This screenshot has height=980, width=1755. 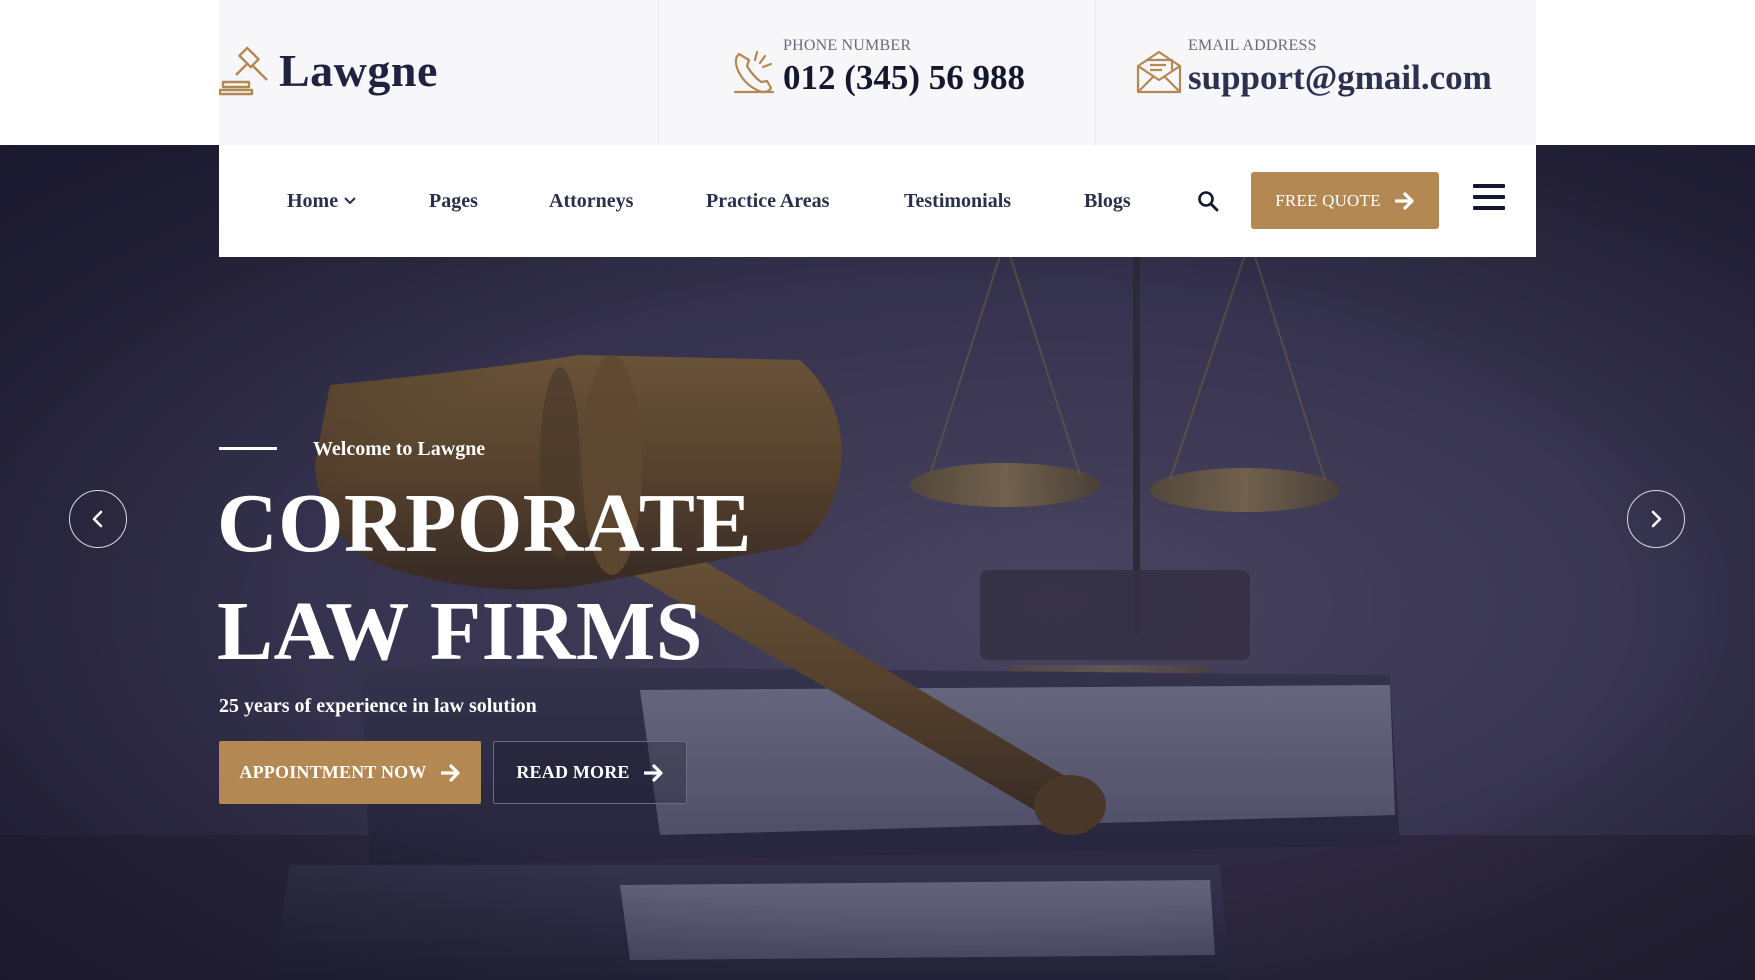 I want to click on hero-eyebrow: Welcome to Lawgne, so click(x=399, y=449).